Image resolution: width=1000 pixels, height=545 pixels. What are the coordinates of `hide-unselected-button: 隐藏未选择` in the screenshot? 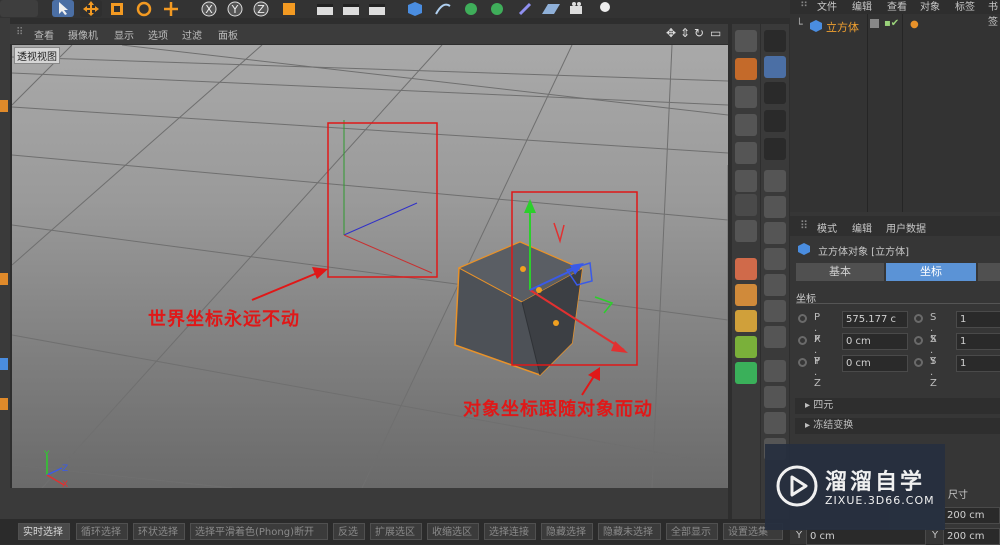 It's located at (629, 531).